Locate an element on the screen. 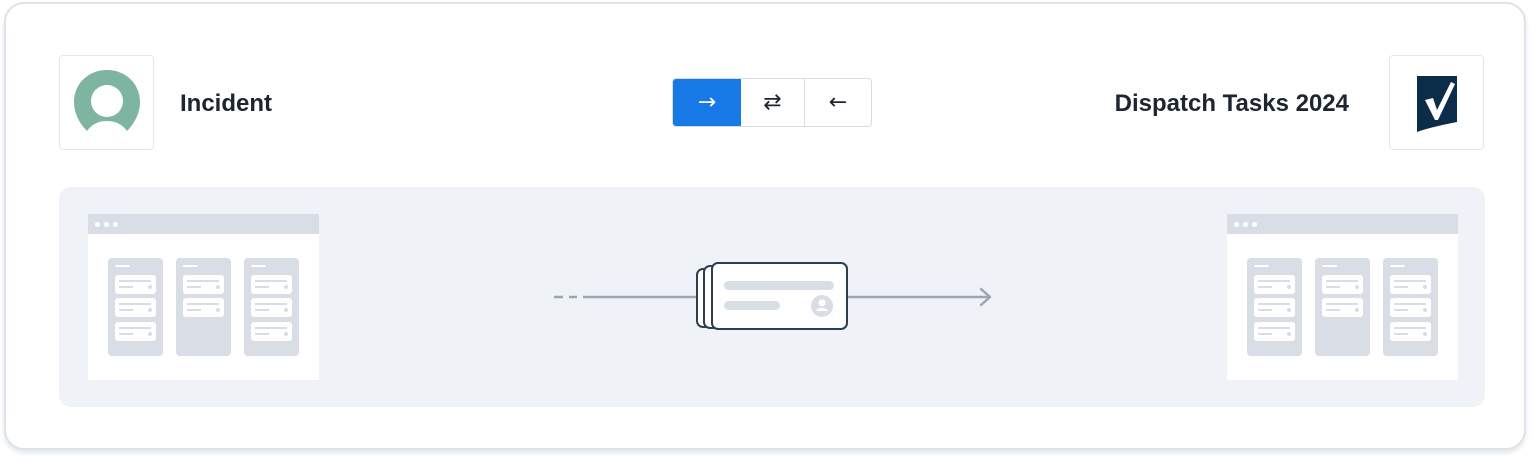  sync-direction-selector: → ⇄ ← is located at coordinates (772, 102).